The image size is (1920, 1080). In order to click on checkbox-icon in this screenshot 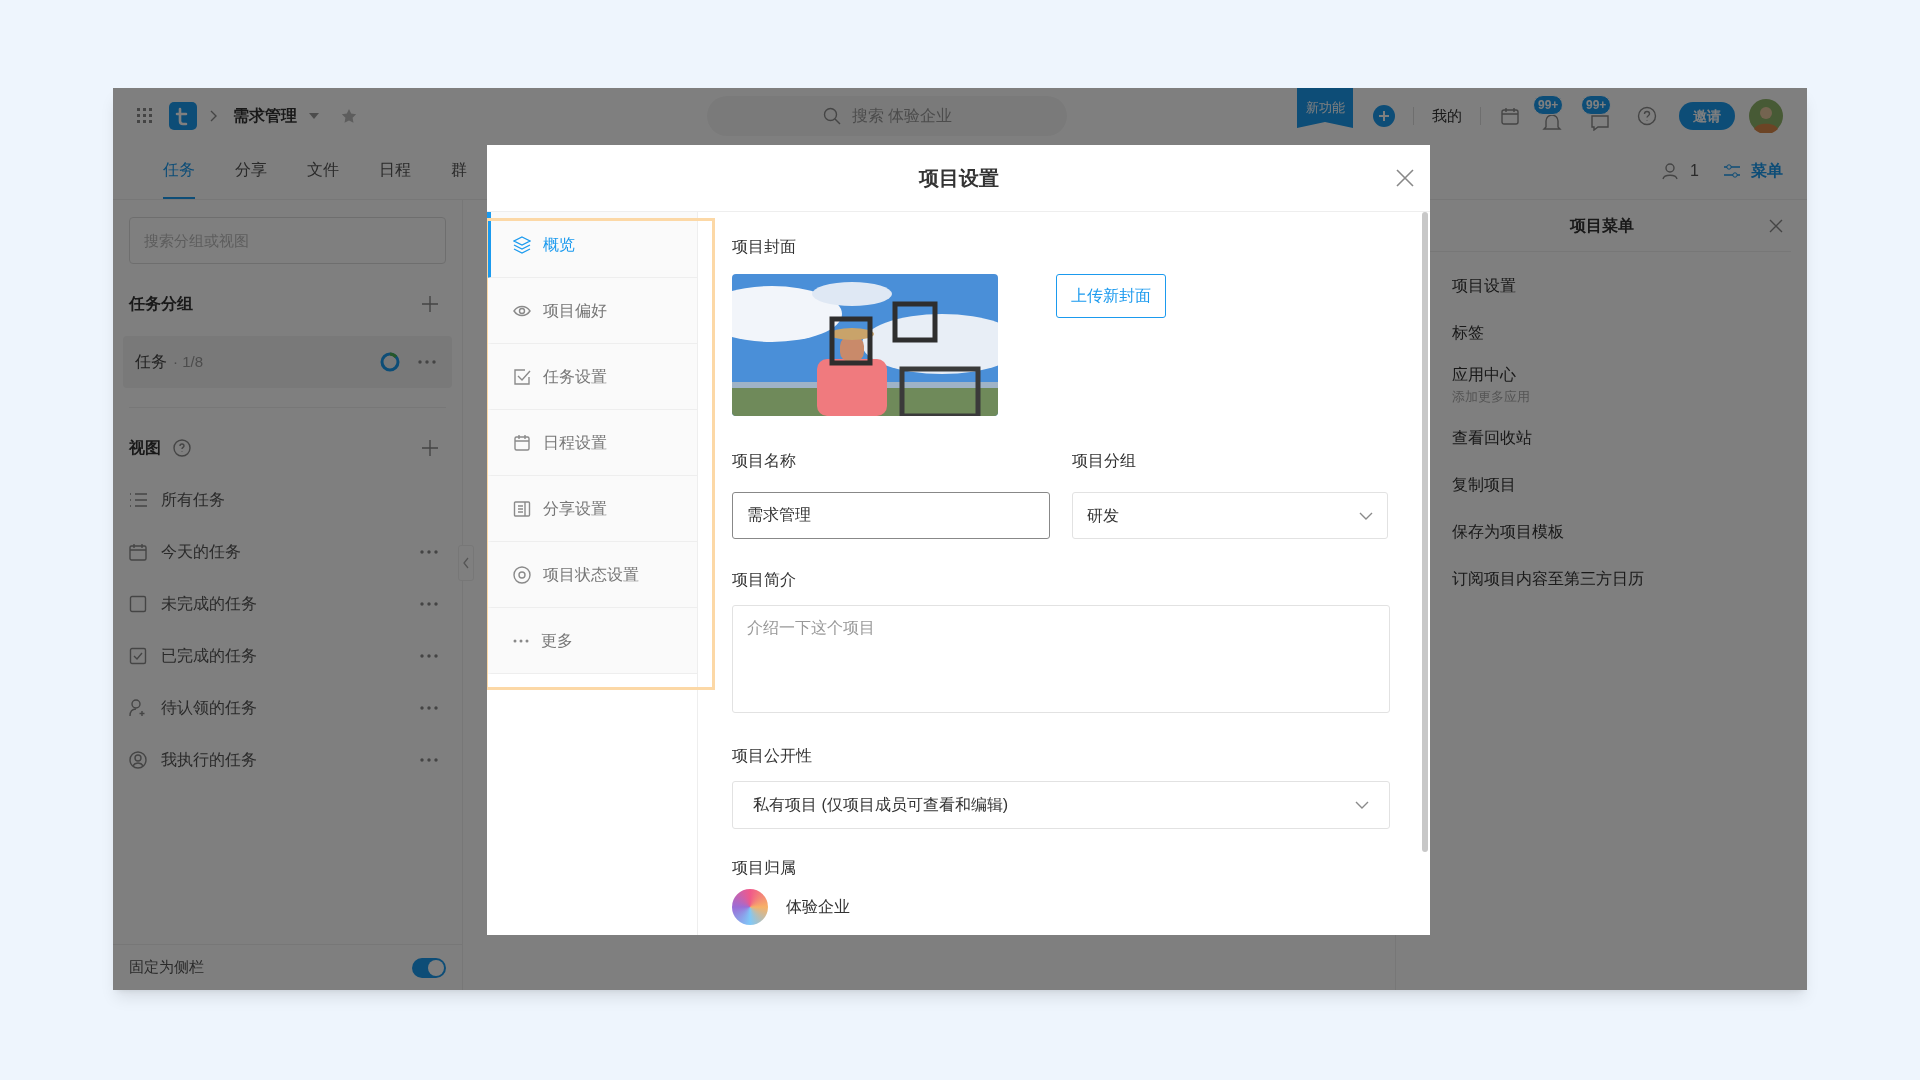, I will do `click(138, 604)`.